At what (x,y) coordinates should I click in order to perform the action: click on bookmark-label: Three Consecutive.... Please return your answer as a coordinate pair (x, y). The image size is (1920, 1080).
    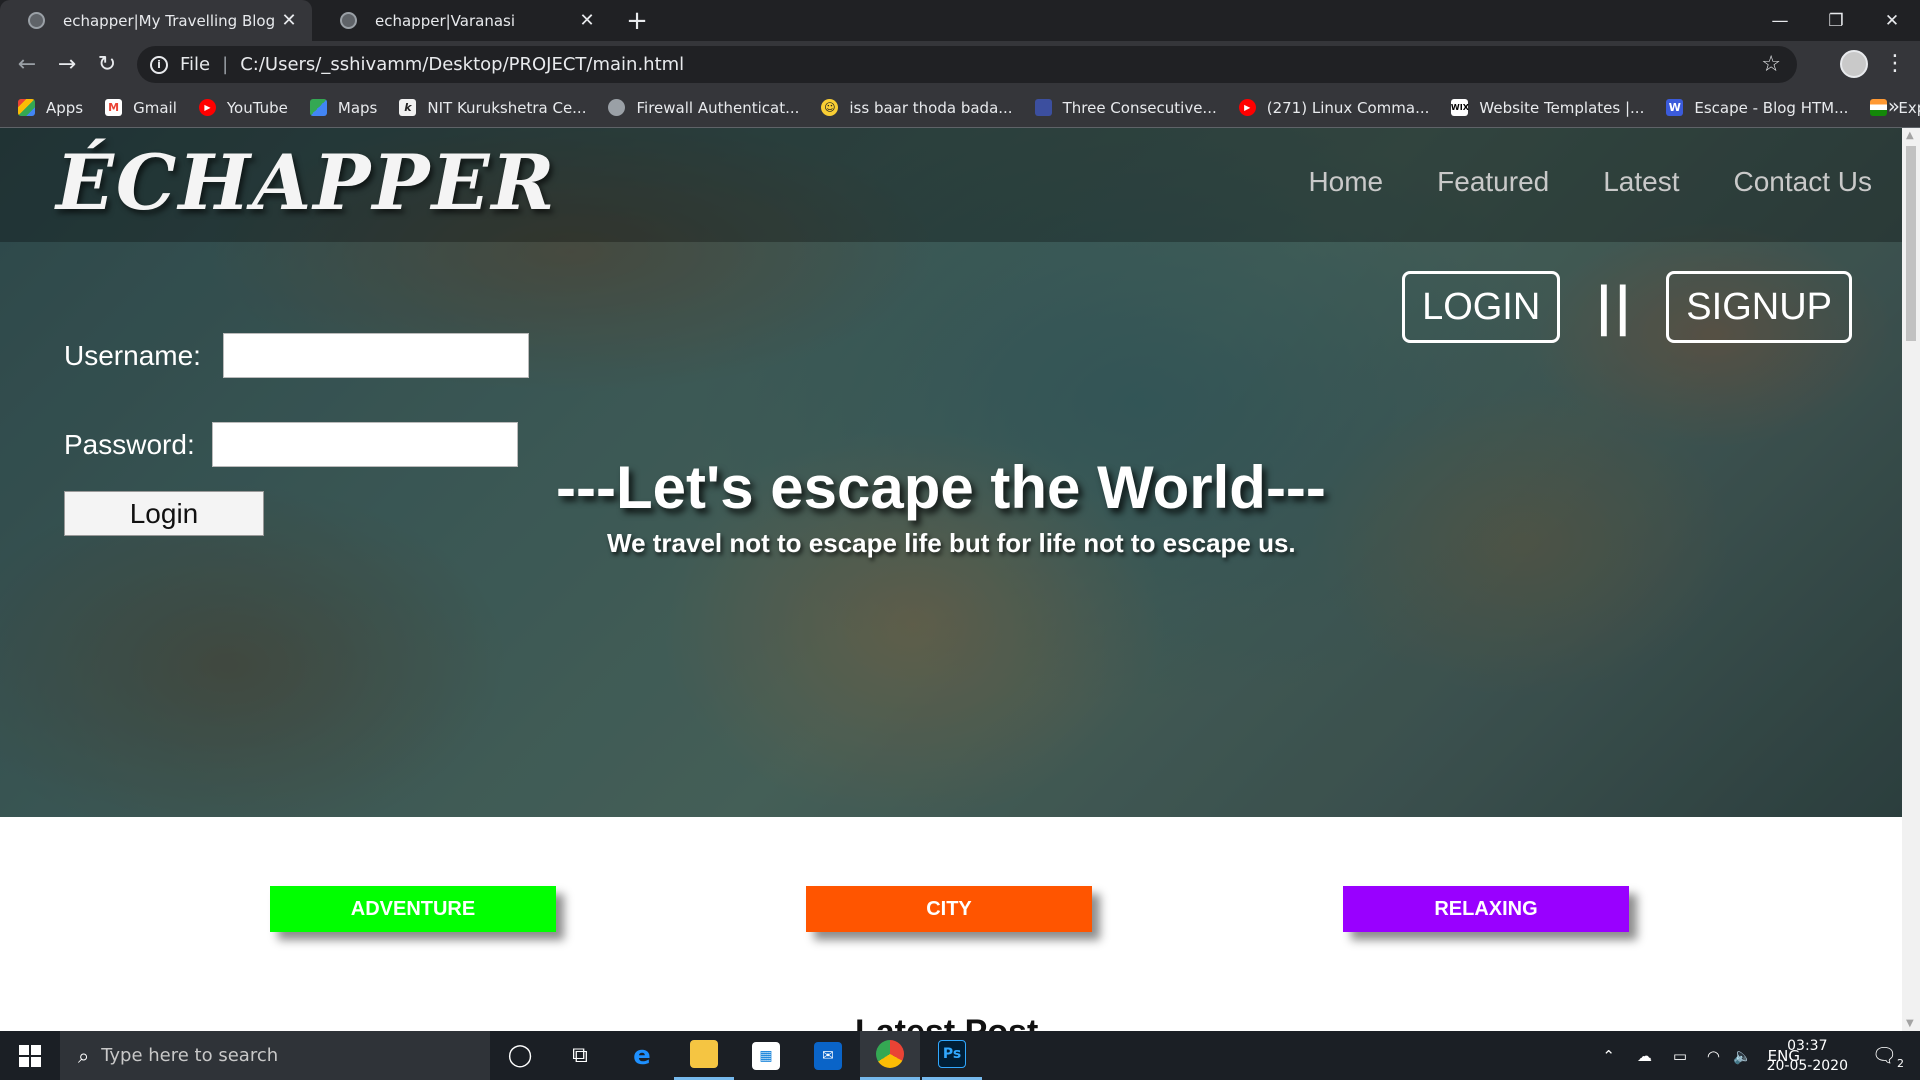
    Looking at the image, I should click on (1139, 107).